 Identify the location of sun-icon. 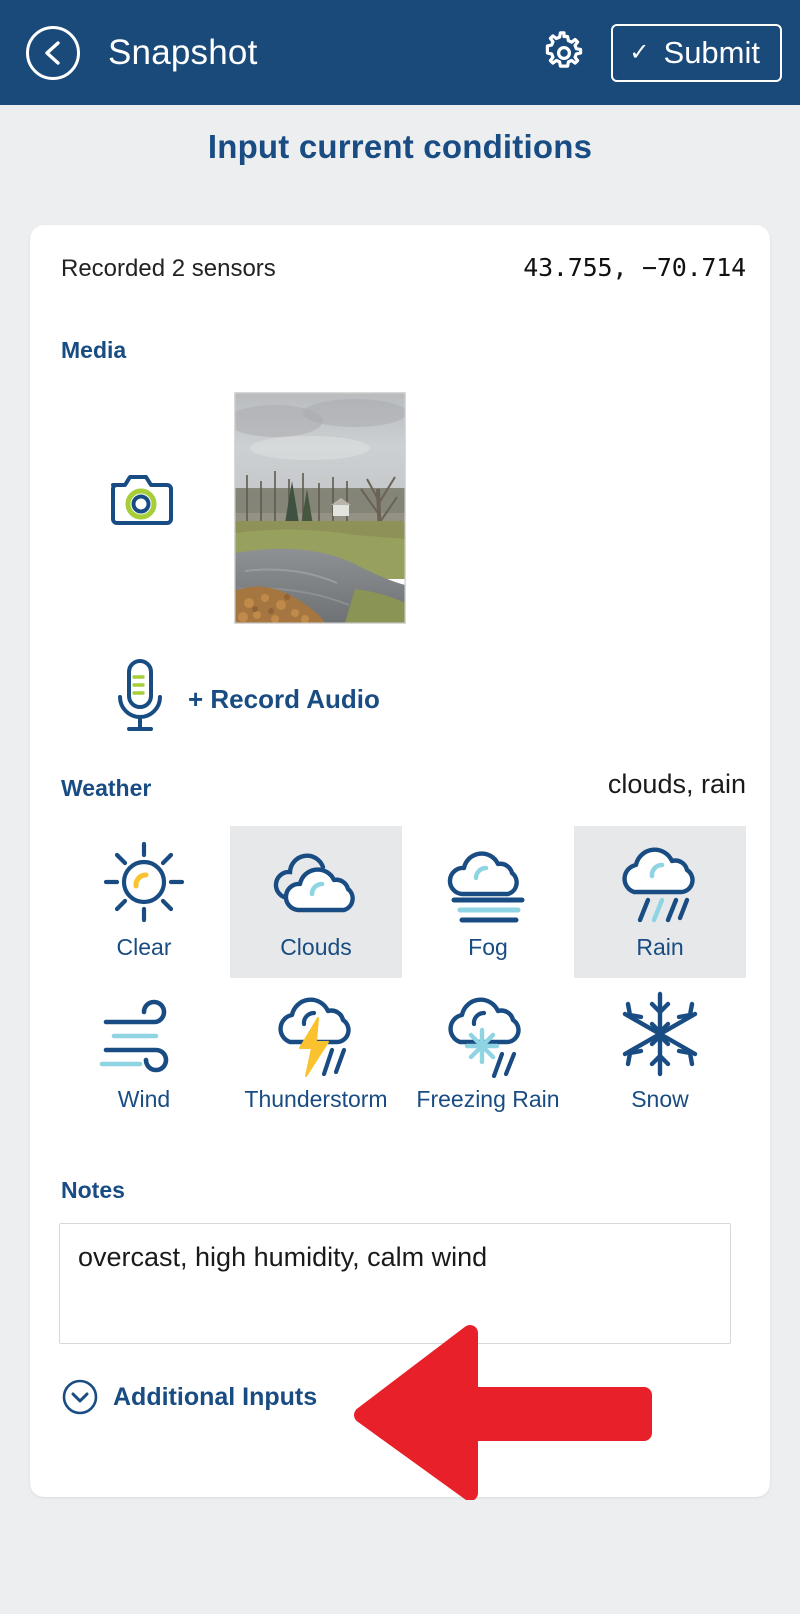
(144, 882).